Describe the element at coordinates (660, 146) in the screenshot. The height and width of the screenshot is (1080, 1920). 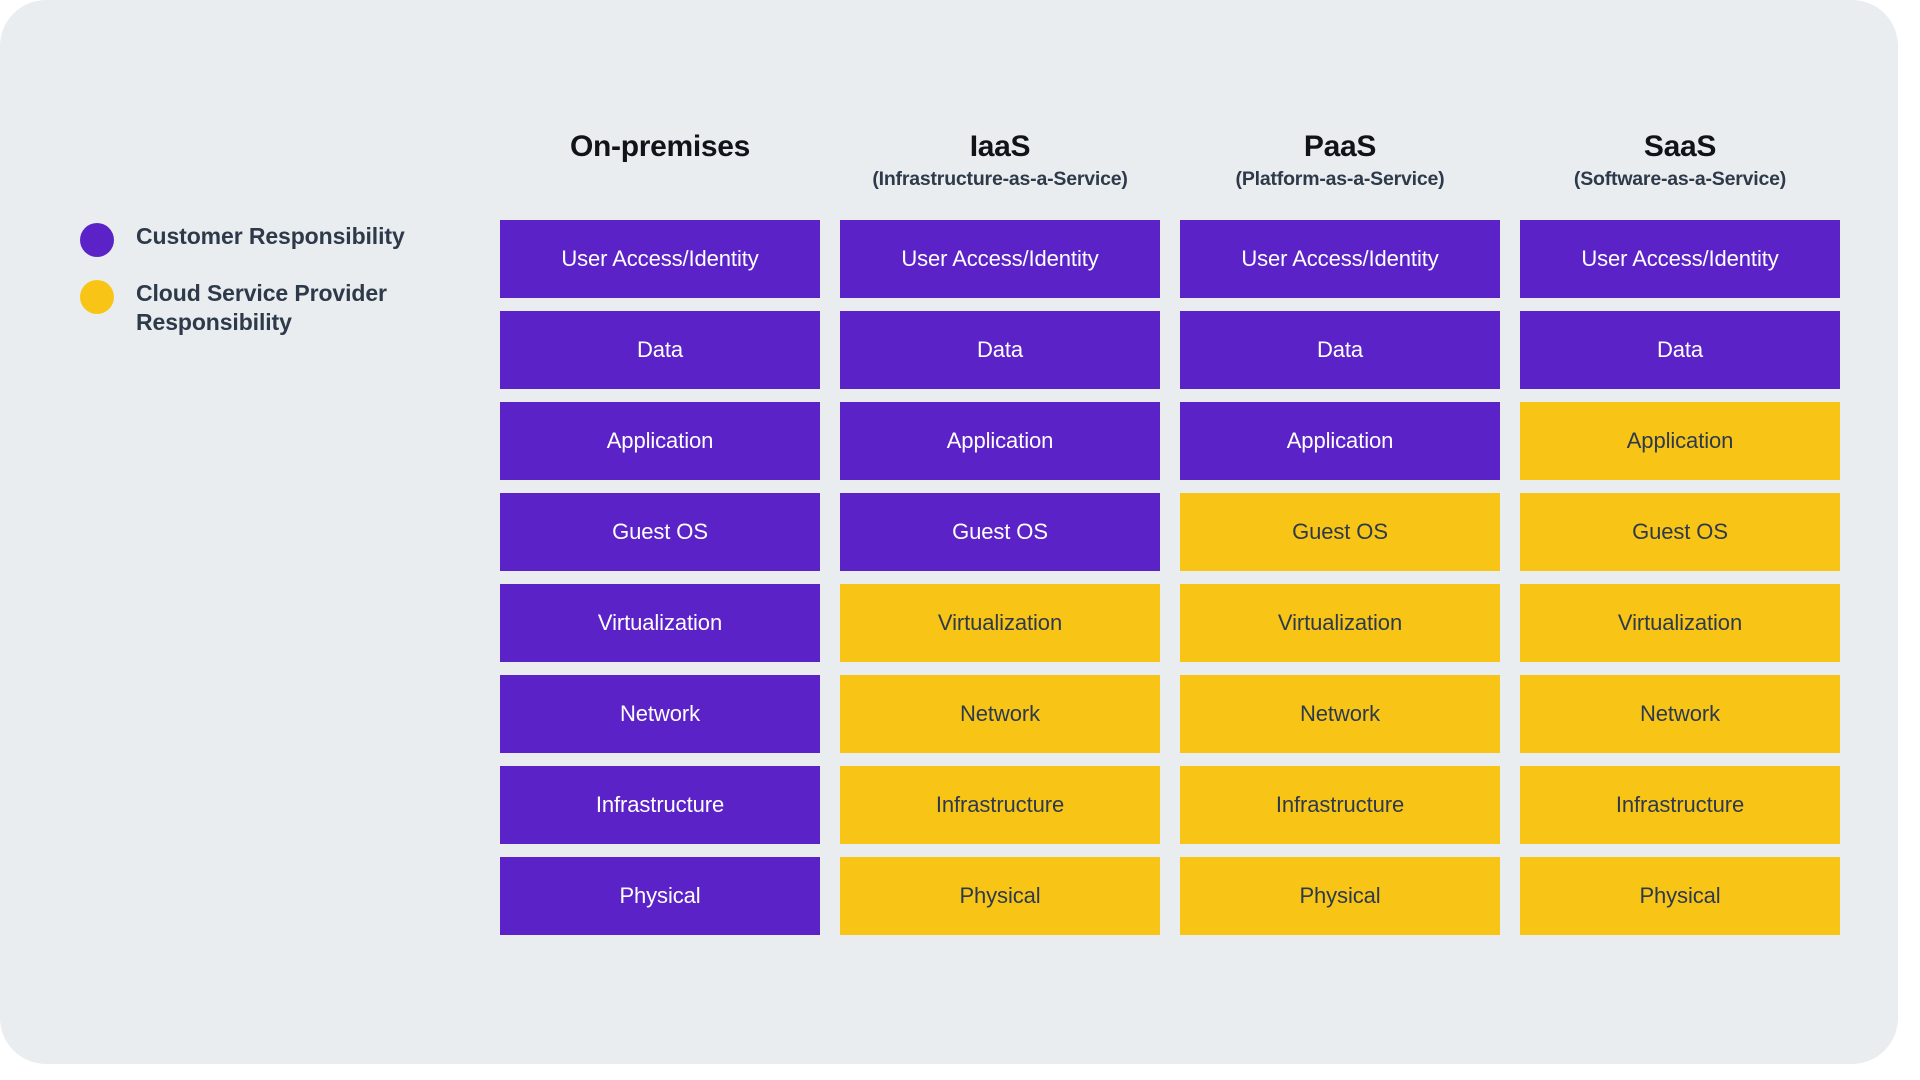
I see `column-title: On-premises` at that location.